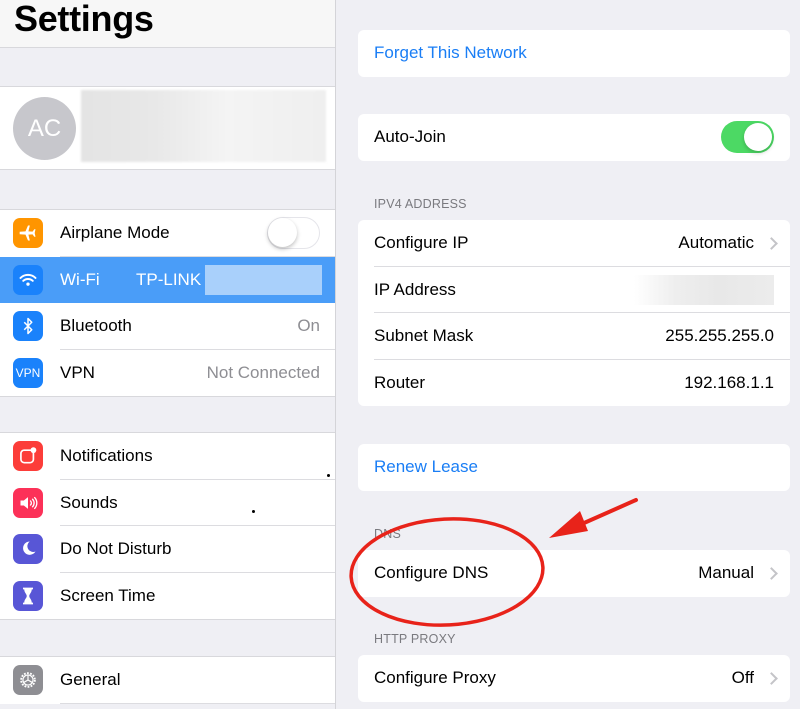 This screenshot has width=800, height=709. What do you see at coordinates (421, 243) in the screenshot?
I see `configure-ip-label: Configure IP` at bounding box center [421, 243].